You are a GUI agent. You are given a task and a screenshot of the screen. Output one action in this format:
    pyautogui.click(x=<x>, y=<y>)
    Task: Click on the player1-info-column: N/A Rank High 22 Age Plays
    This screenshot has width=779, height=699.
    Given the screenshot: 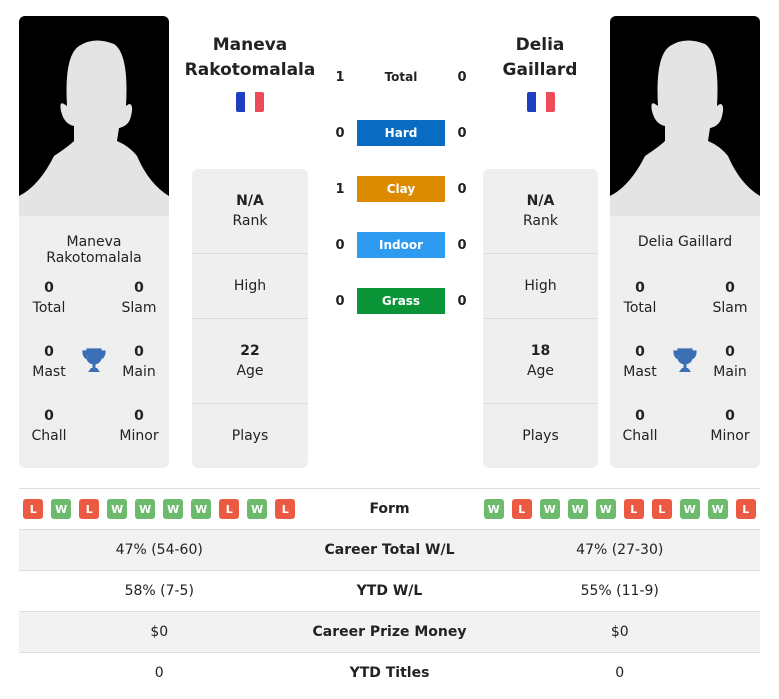 What is the action you would take?
    pyautogui.click(x=250, y=318)
    